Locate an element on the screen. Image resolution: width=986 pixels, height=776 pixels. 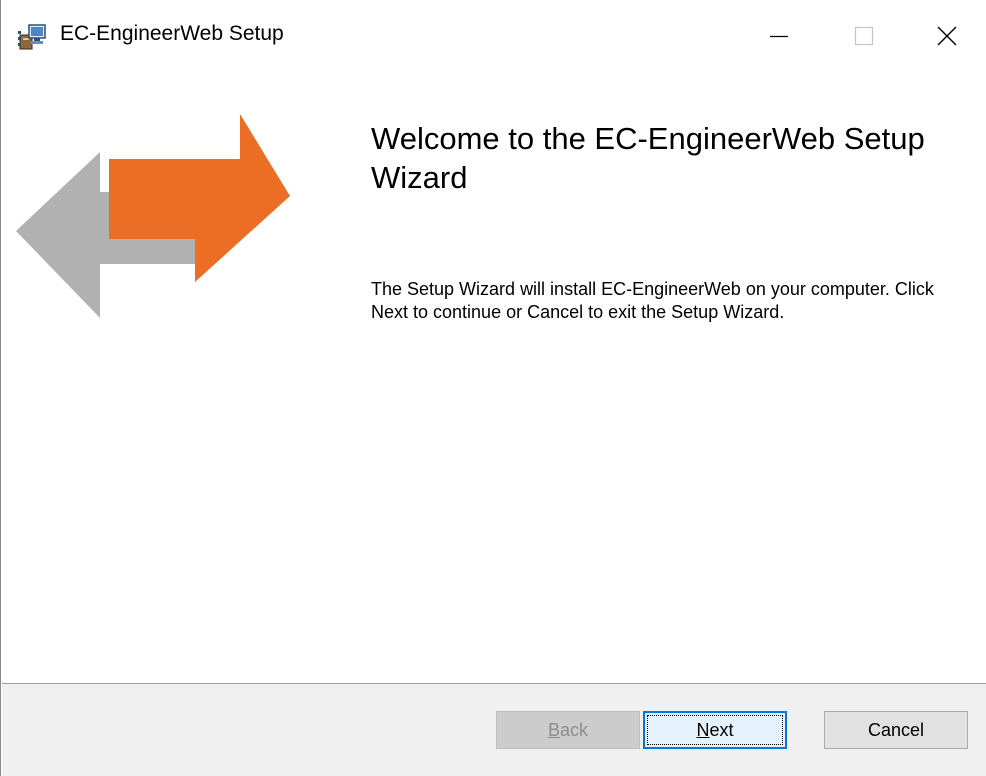
back-label-rest: ack is located at coordinates (574, 729).